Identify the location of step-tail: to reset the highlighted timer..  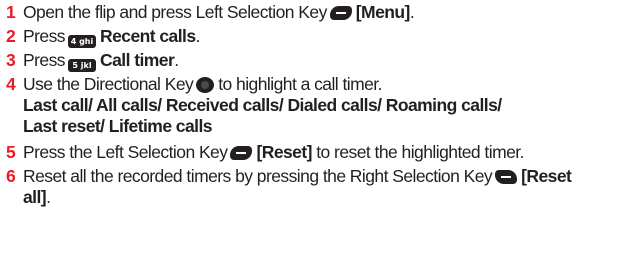
(420, 152).